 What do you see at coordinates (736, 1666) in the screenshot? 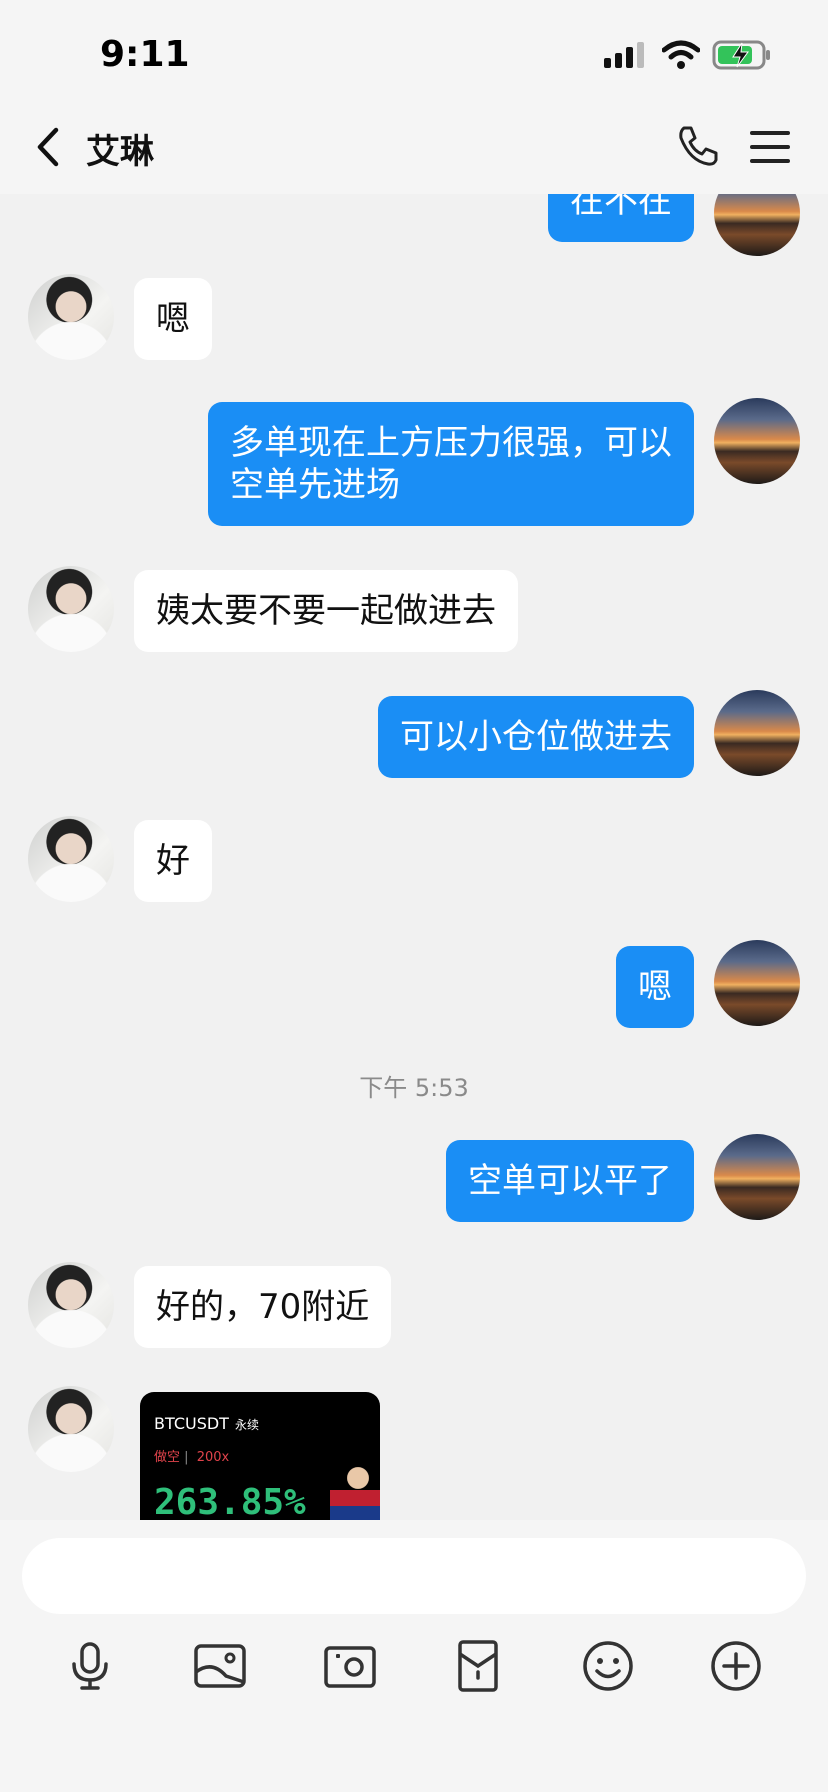
I see `plus-icon` at bounding box center [736, 1666].